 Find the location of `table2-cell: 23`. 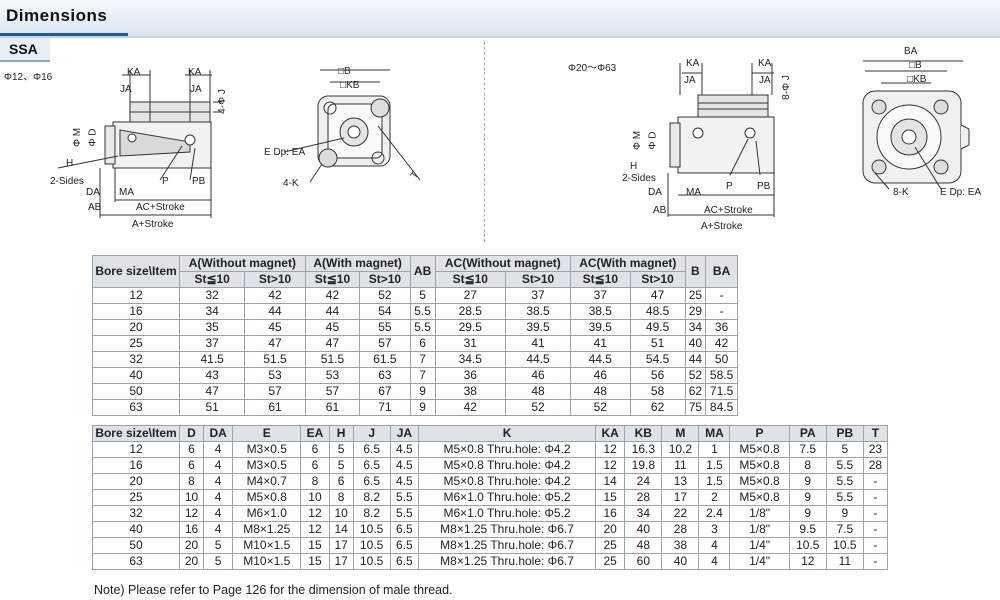

table2-cell: 23 is located at coordinates (875, 449).